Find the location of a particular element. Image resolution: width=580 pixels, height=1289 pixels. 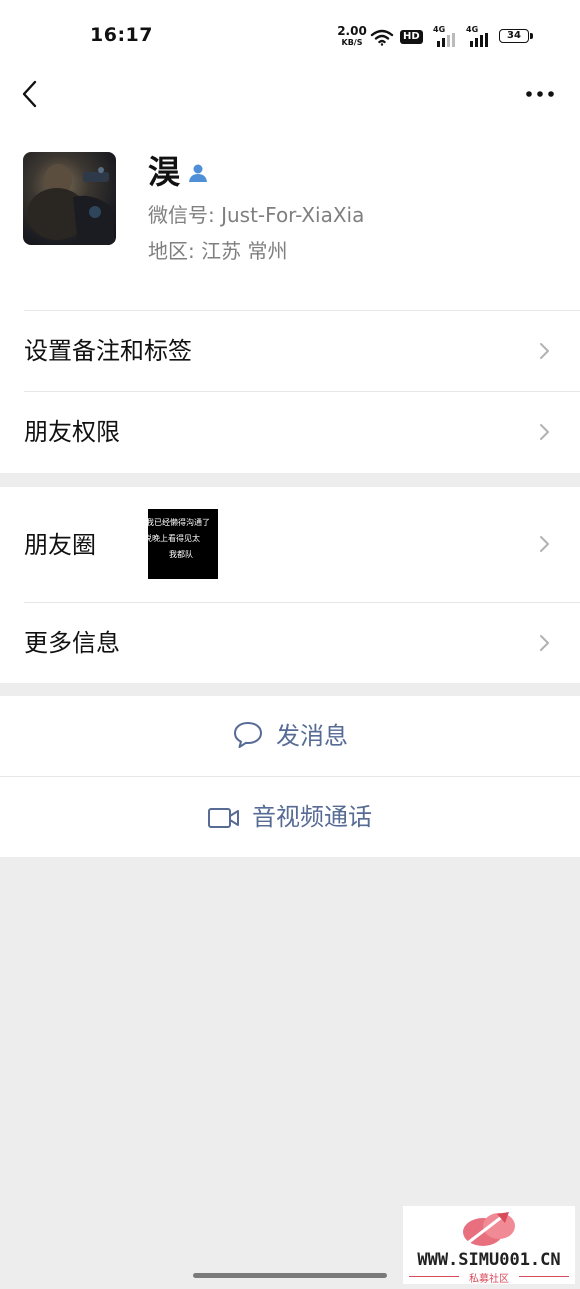

status-time: 16:17 is located at coordinates (121, 35).